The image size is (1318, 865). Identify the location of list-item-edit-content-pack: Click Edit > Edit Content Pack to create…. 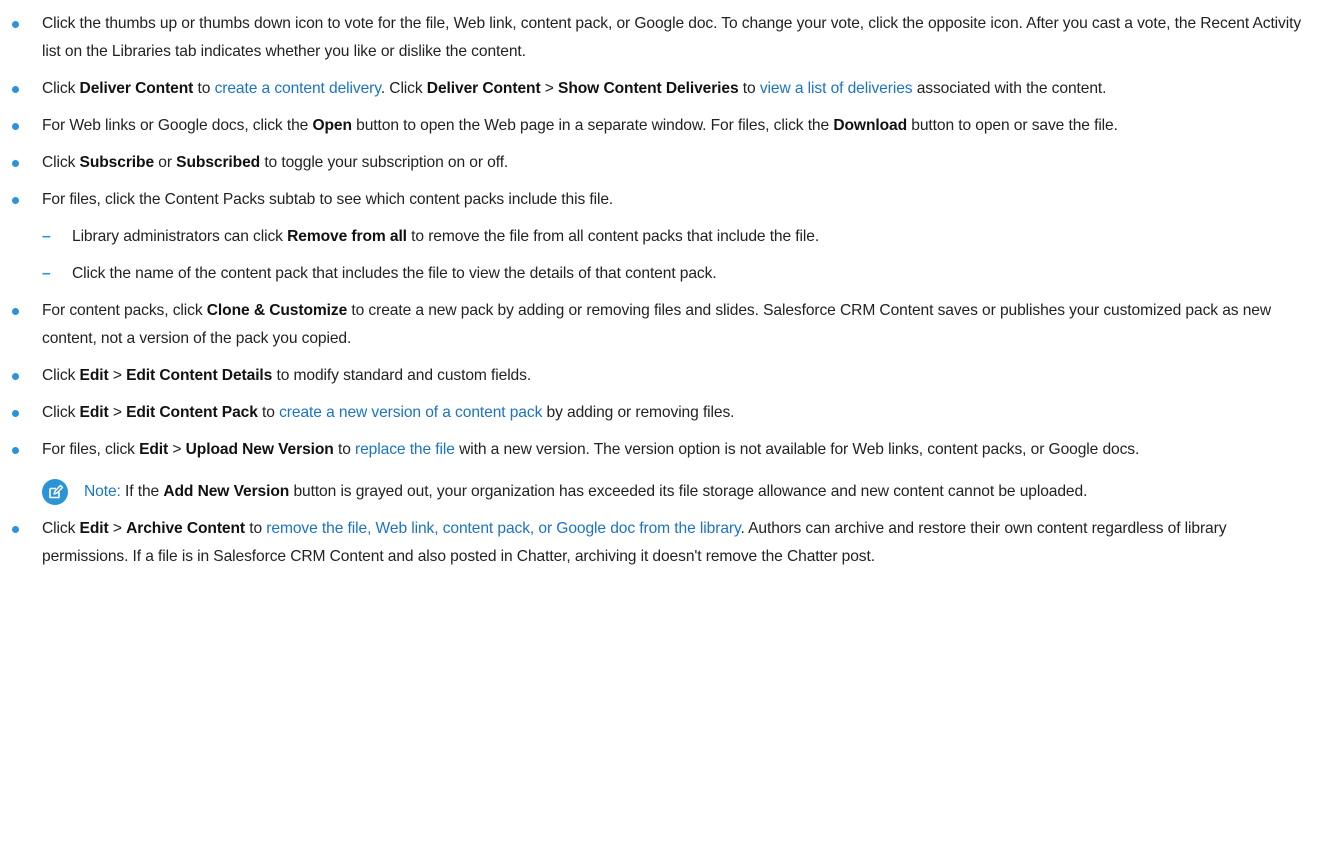
(659, 413).